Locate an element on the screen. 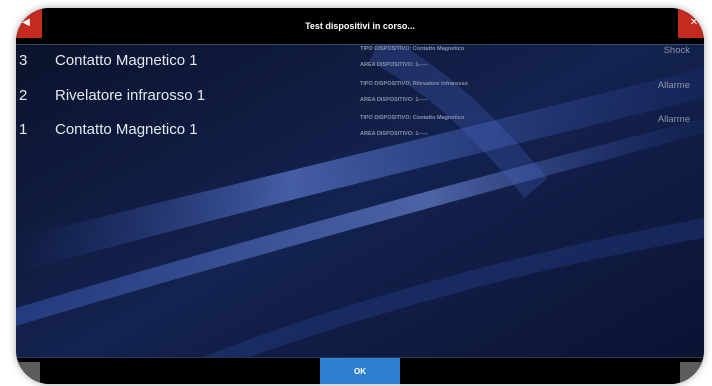 Image resolution: width=712 pixels, height=386 pixels. device-type: TIPO DISPOSITIVO: Rilevatore infrarosso is located at coordinates (414, 84).